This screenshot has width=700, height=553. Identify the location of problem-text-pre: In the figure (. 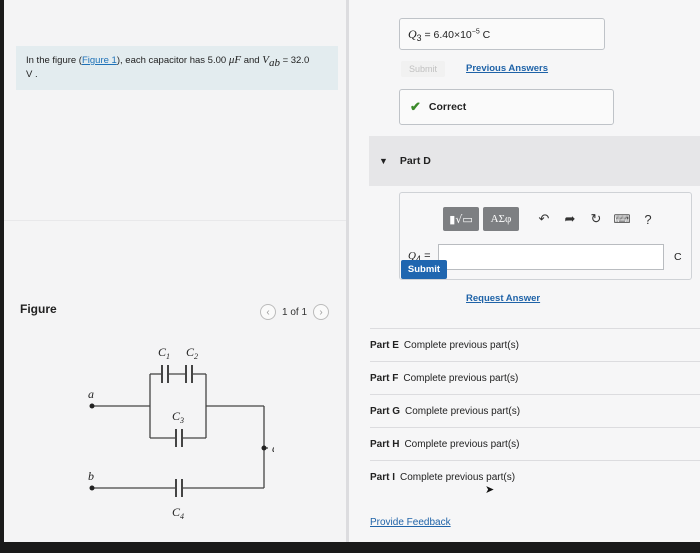
(54, 60).